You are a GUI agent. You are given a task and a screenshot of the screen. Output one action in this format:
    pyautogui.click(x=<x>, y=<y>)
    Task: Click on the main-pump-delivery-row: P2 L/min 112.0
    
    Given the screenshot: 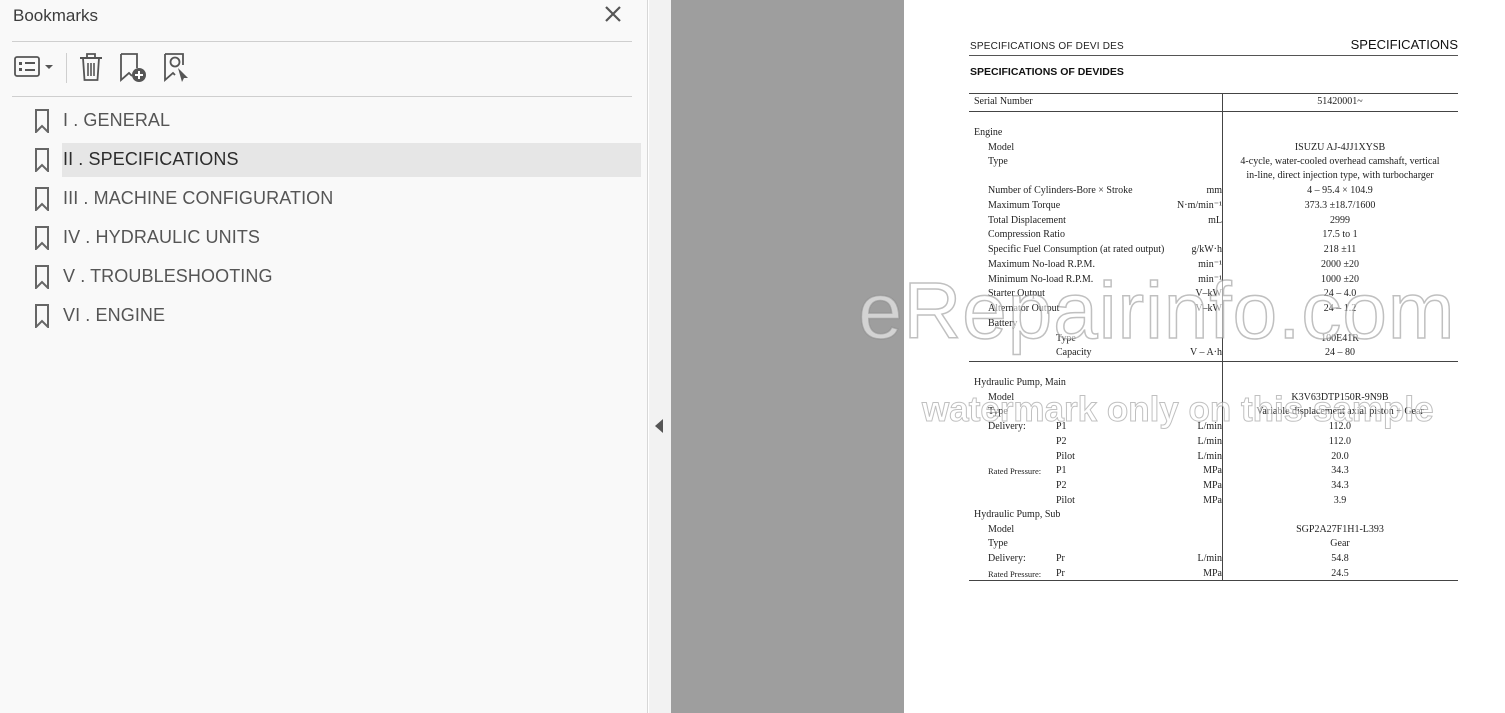 What is the action you would take?
    pyautogui.click(x=1213, y=443)
    